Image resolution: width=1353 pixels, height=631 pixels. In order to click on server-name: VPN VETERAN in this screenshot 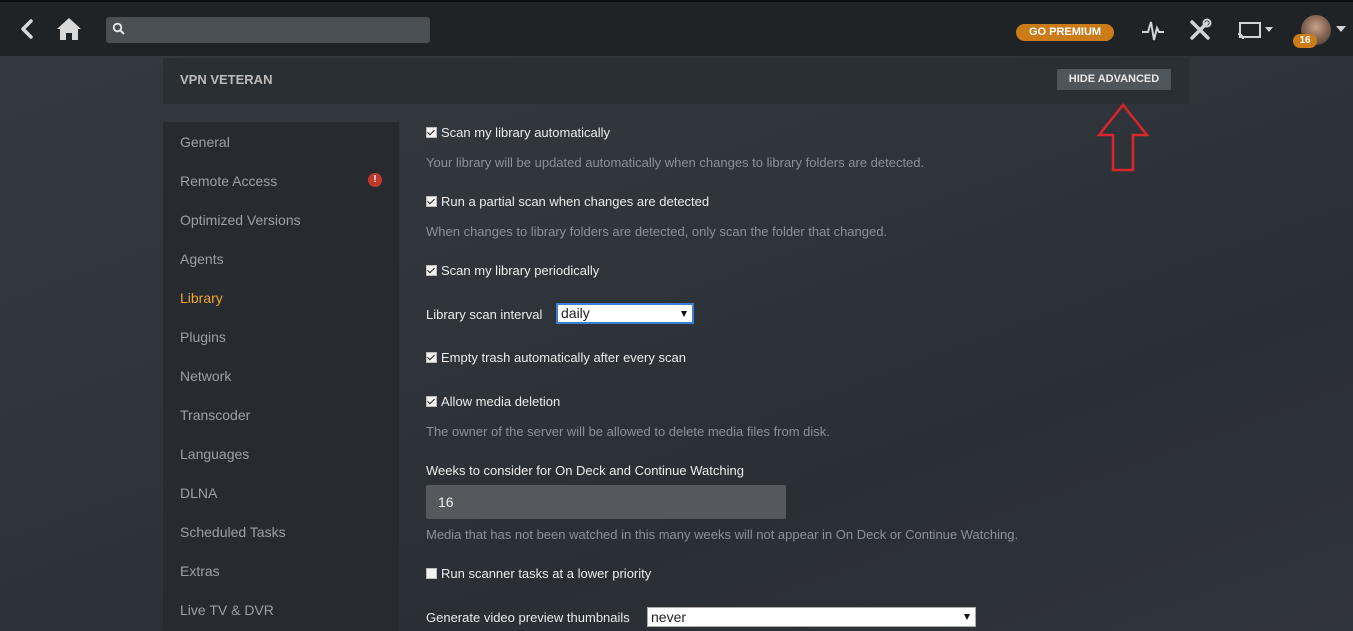, I will do `click(226, 79)`.